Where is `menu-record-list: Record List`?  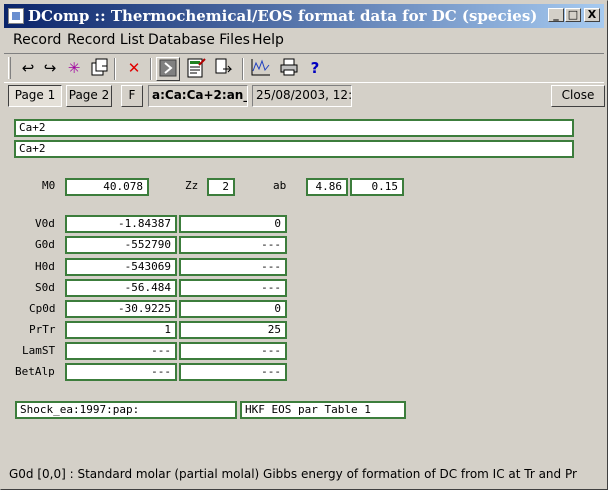 menu-record-list: Record List is located at coordinates (105, 40).